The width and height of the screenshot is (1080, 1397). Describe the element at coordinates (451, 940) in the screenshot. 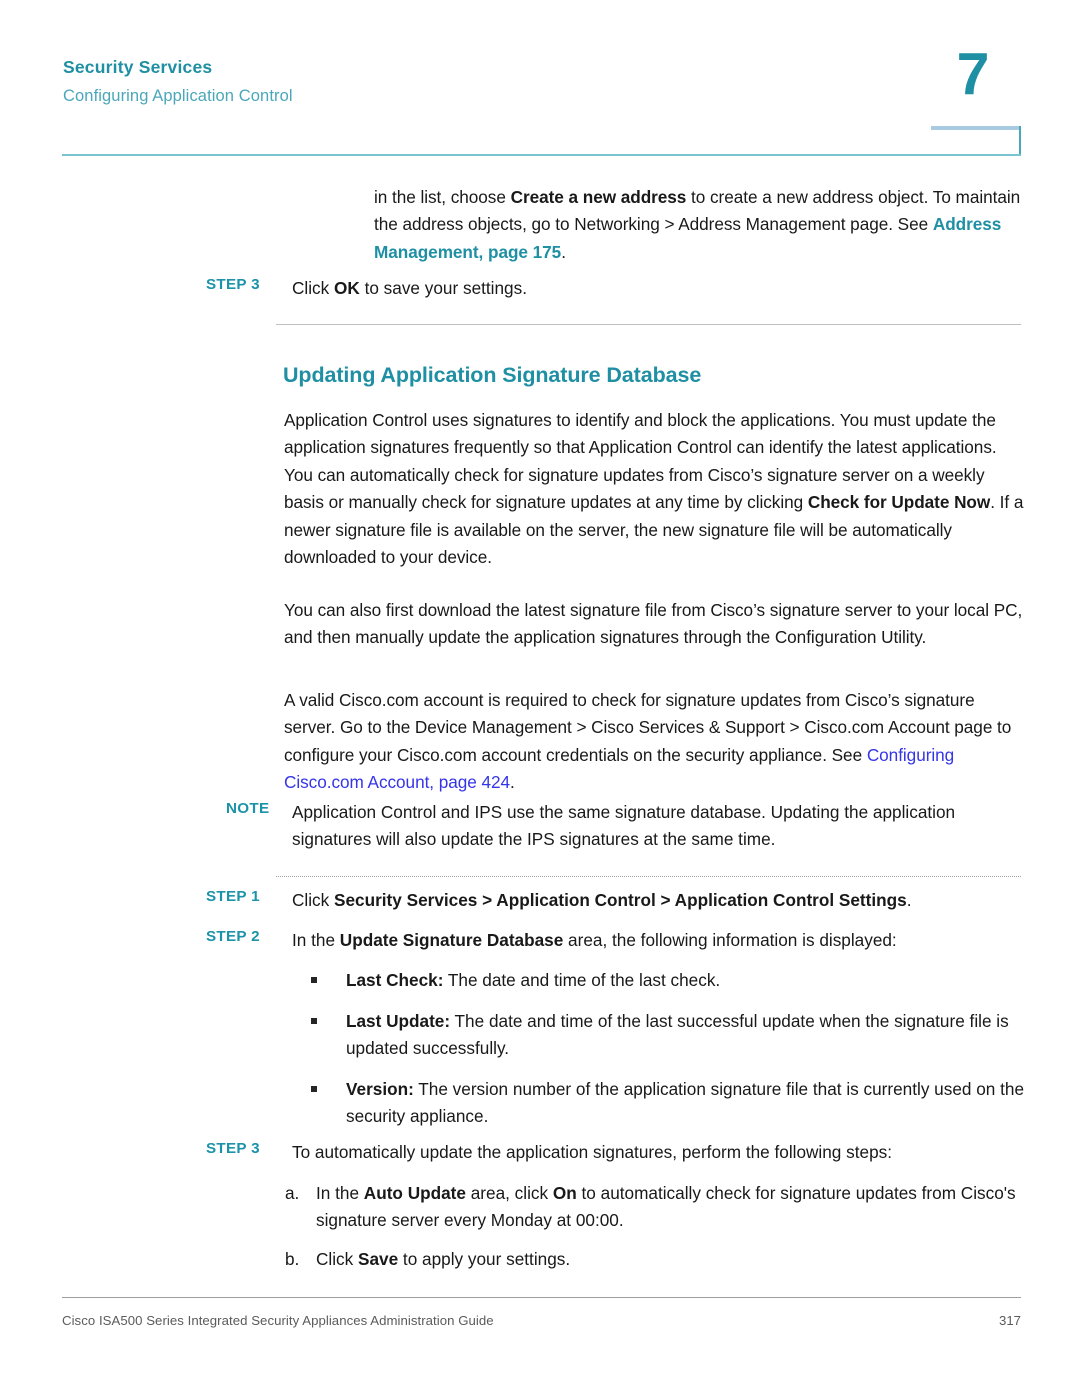

I see `step2-bold-update-signature-database: Update Signature Database` at that location.